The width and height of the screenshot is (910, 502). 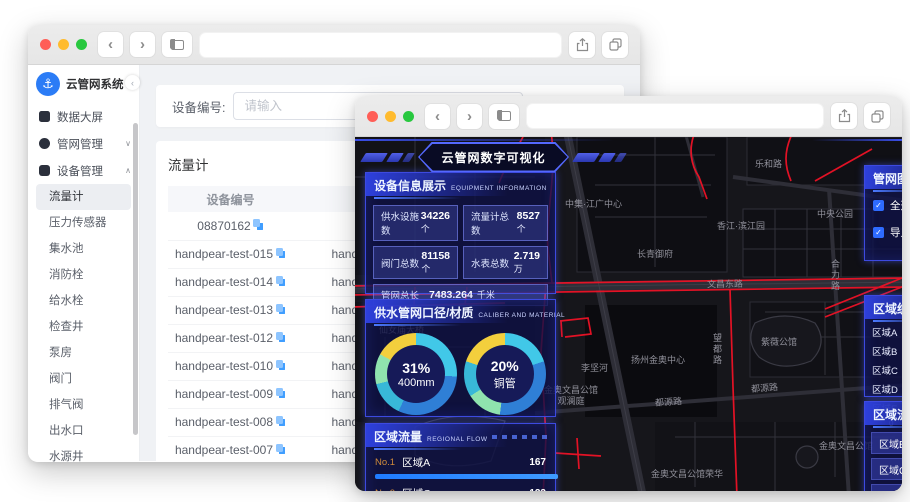 I want to click on stat-cell: 供水设施数 34226 个, so click(x=415, y=223).